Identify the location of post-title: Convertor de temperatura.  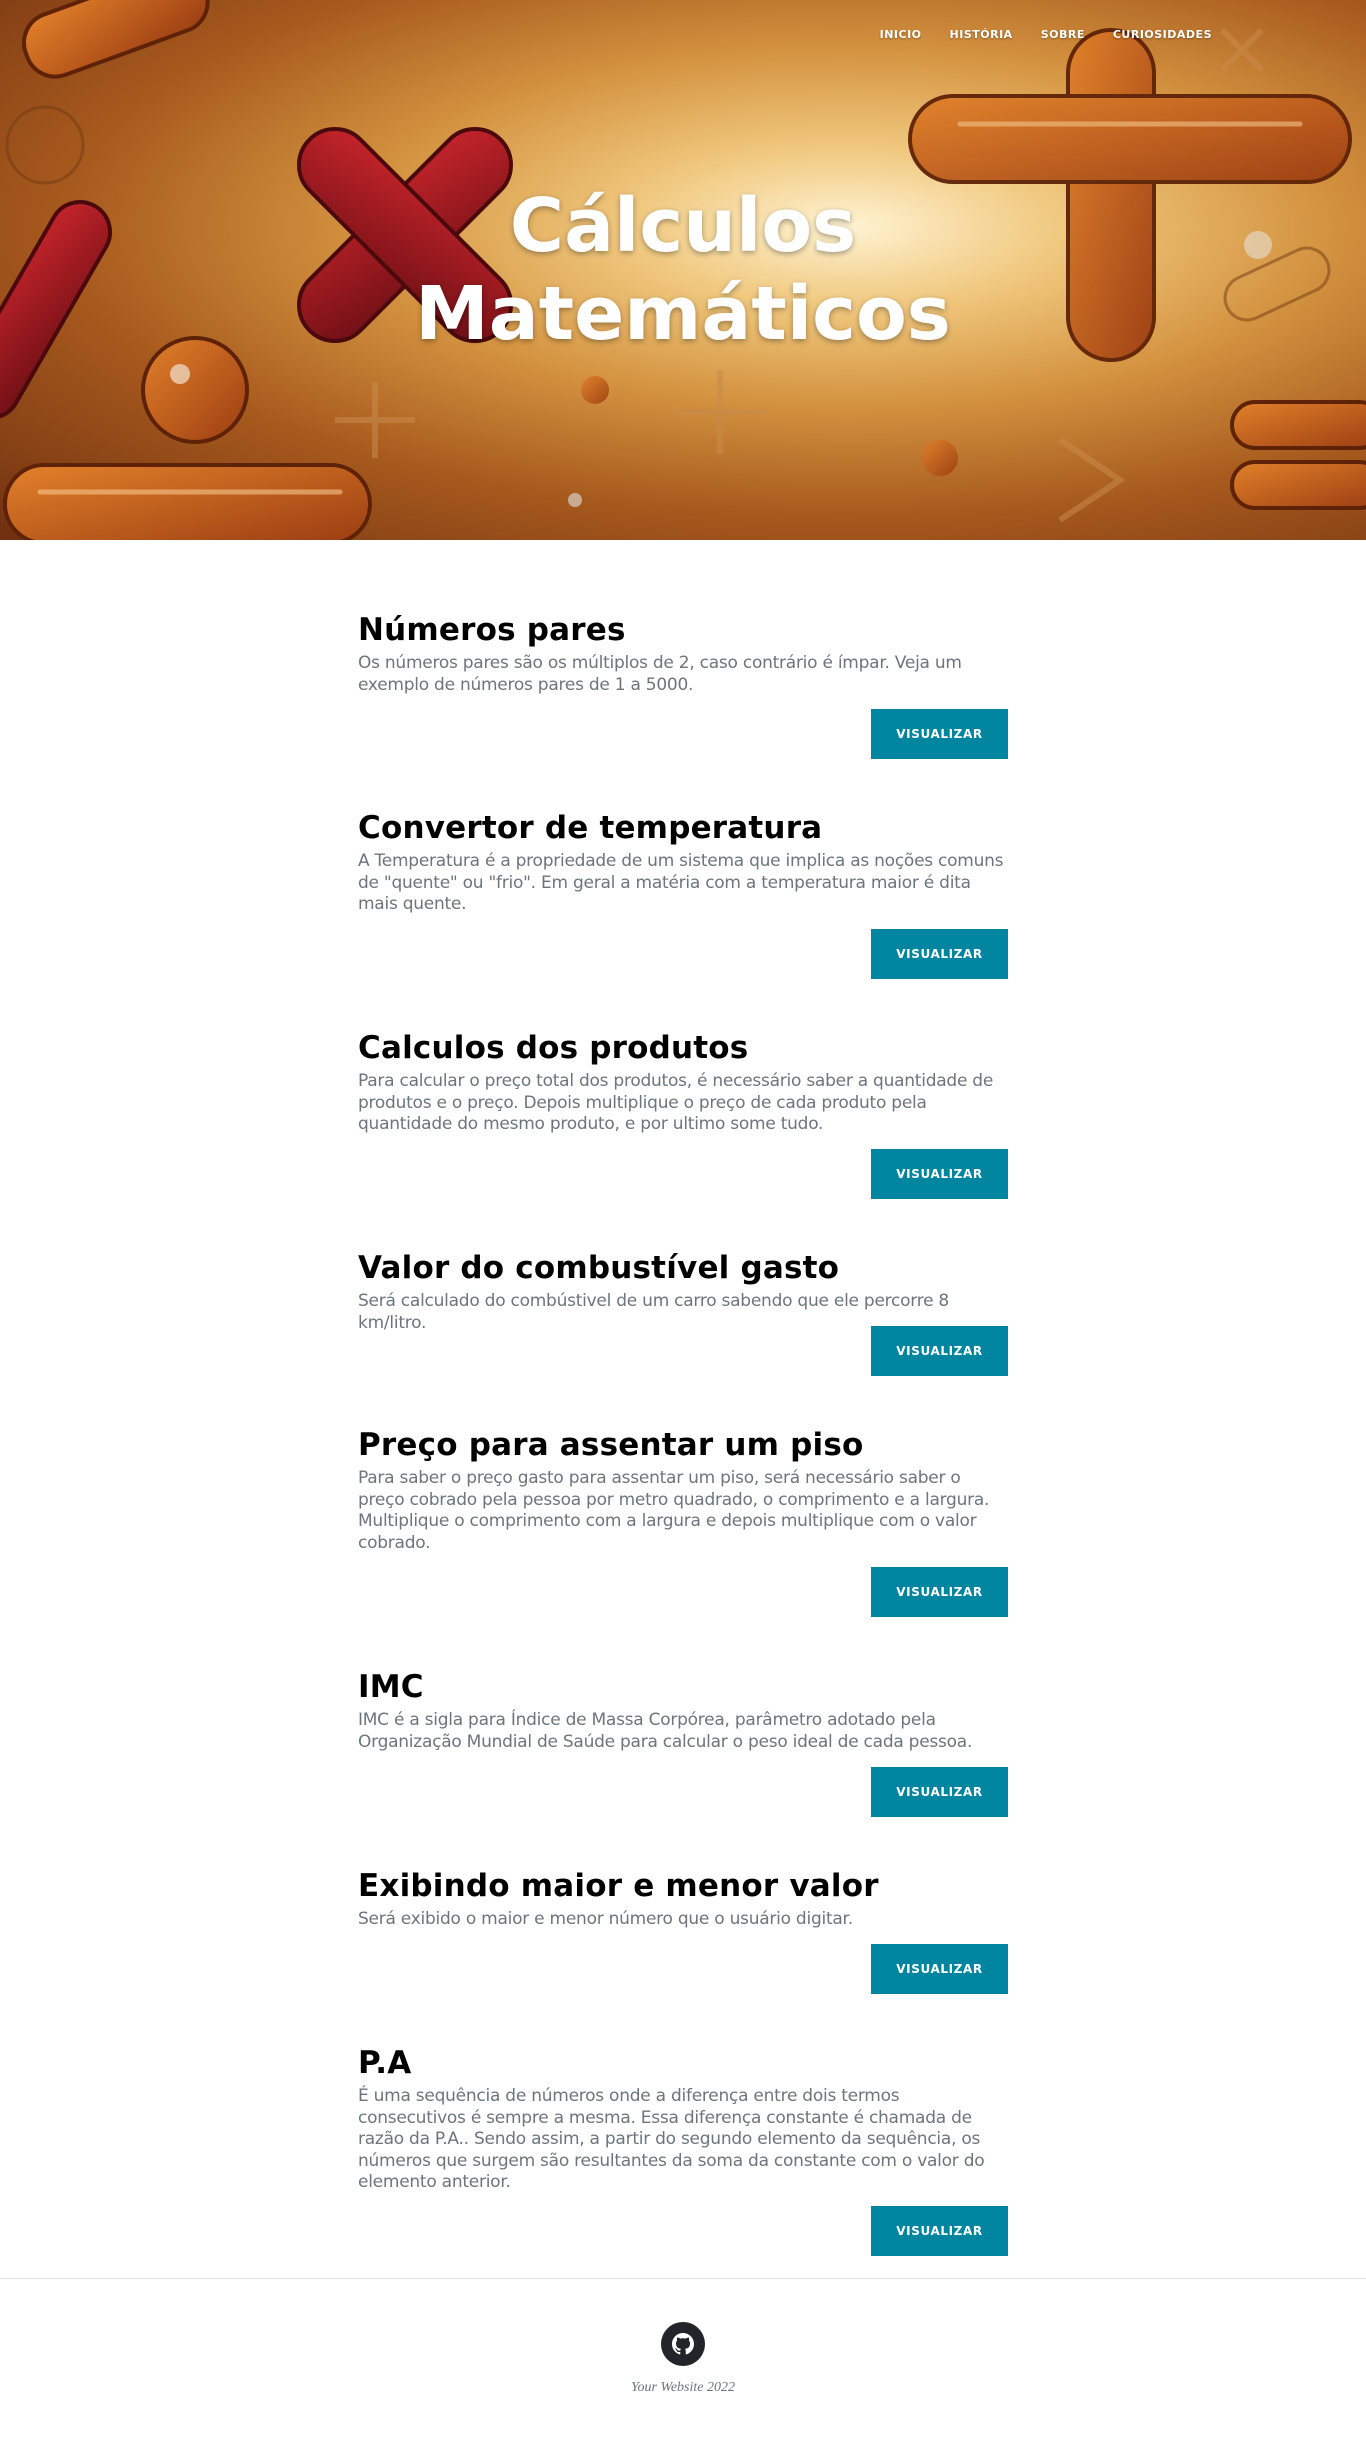
(590, 828).